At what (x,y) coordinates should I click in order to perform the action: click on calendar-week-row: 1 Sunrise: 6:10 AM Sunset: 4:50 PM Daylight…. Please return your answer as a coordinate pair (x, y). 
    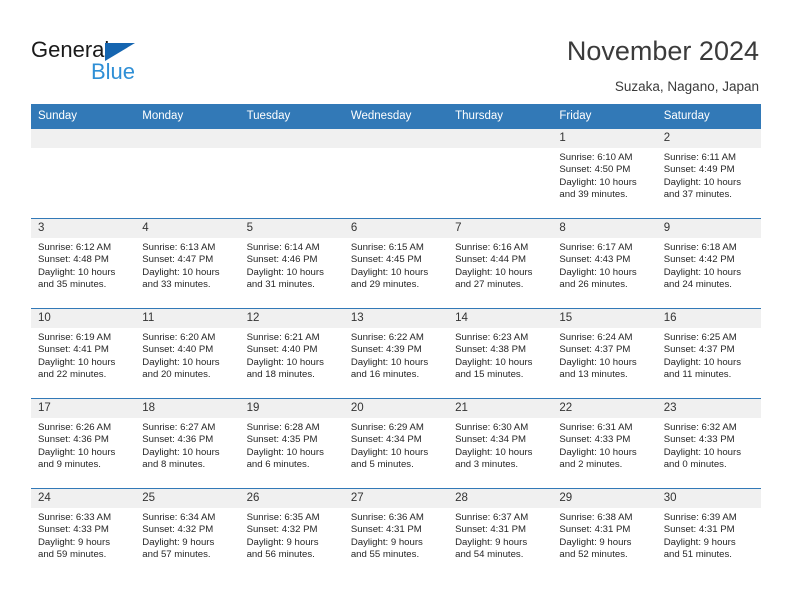
    Looking at the image, I should click on (396, 174).